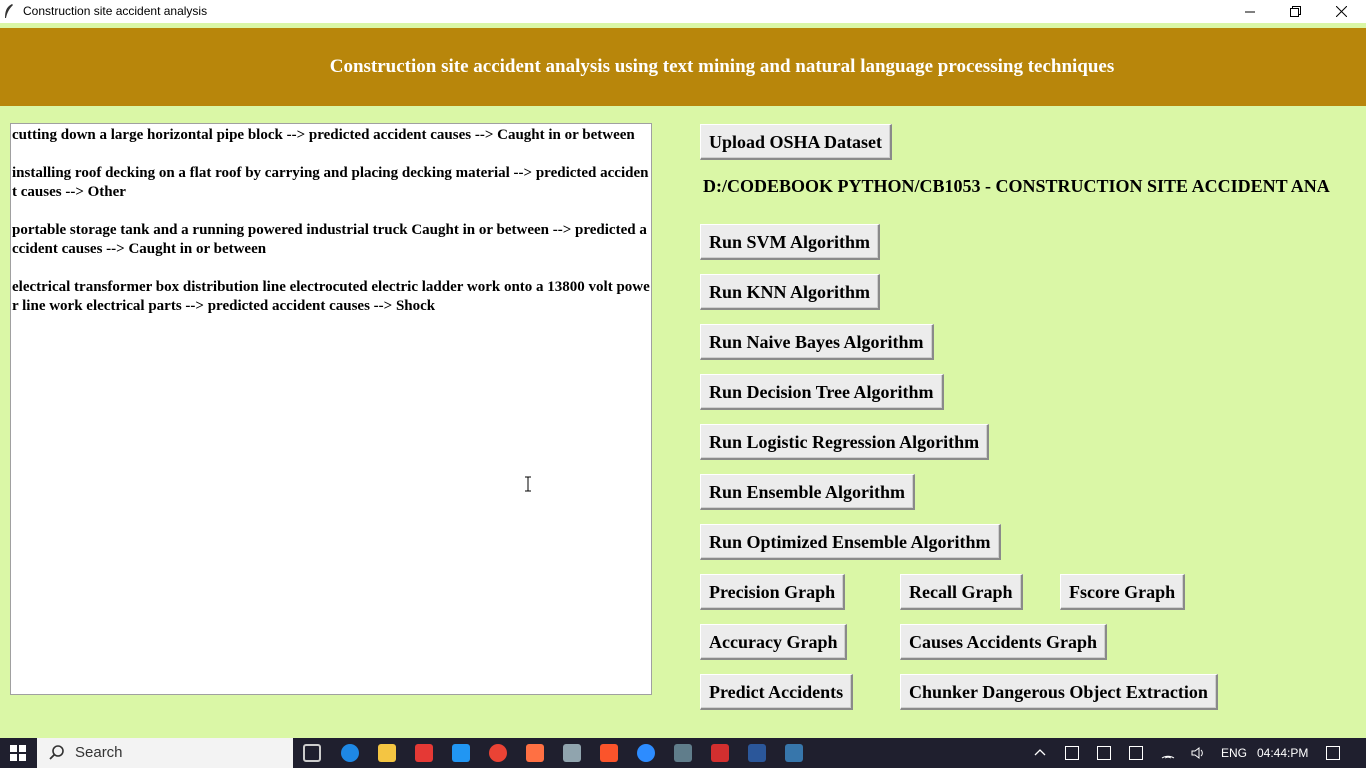 The height and width of the screenshot is (768, 1366). I want to click on run-logistic-regression-button: Run Logistic Regression Algorithm, so click(845, 442).